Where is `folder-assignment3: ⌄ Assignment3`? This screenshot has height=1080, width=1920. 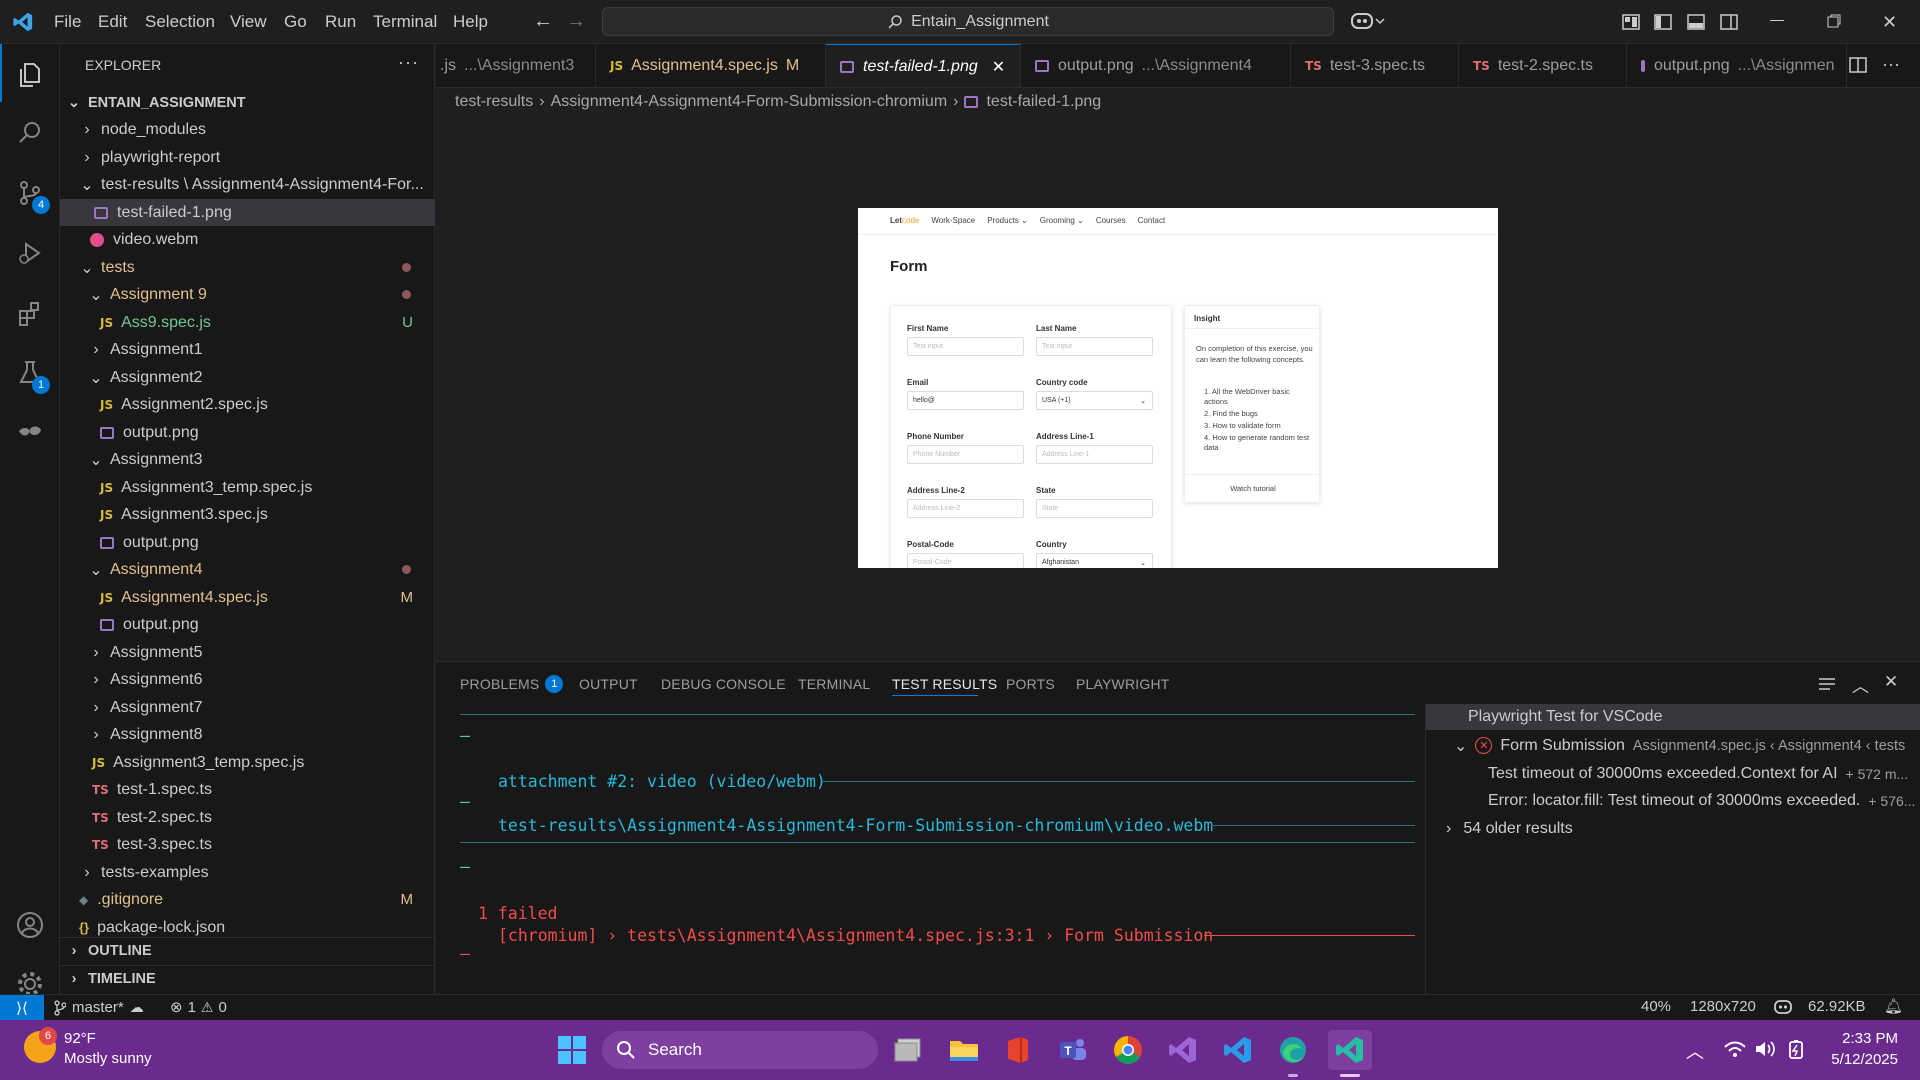
folder-assignment3: ⌄ Assignment3 is located at coordinates (247, 459).